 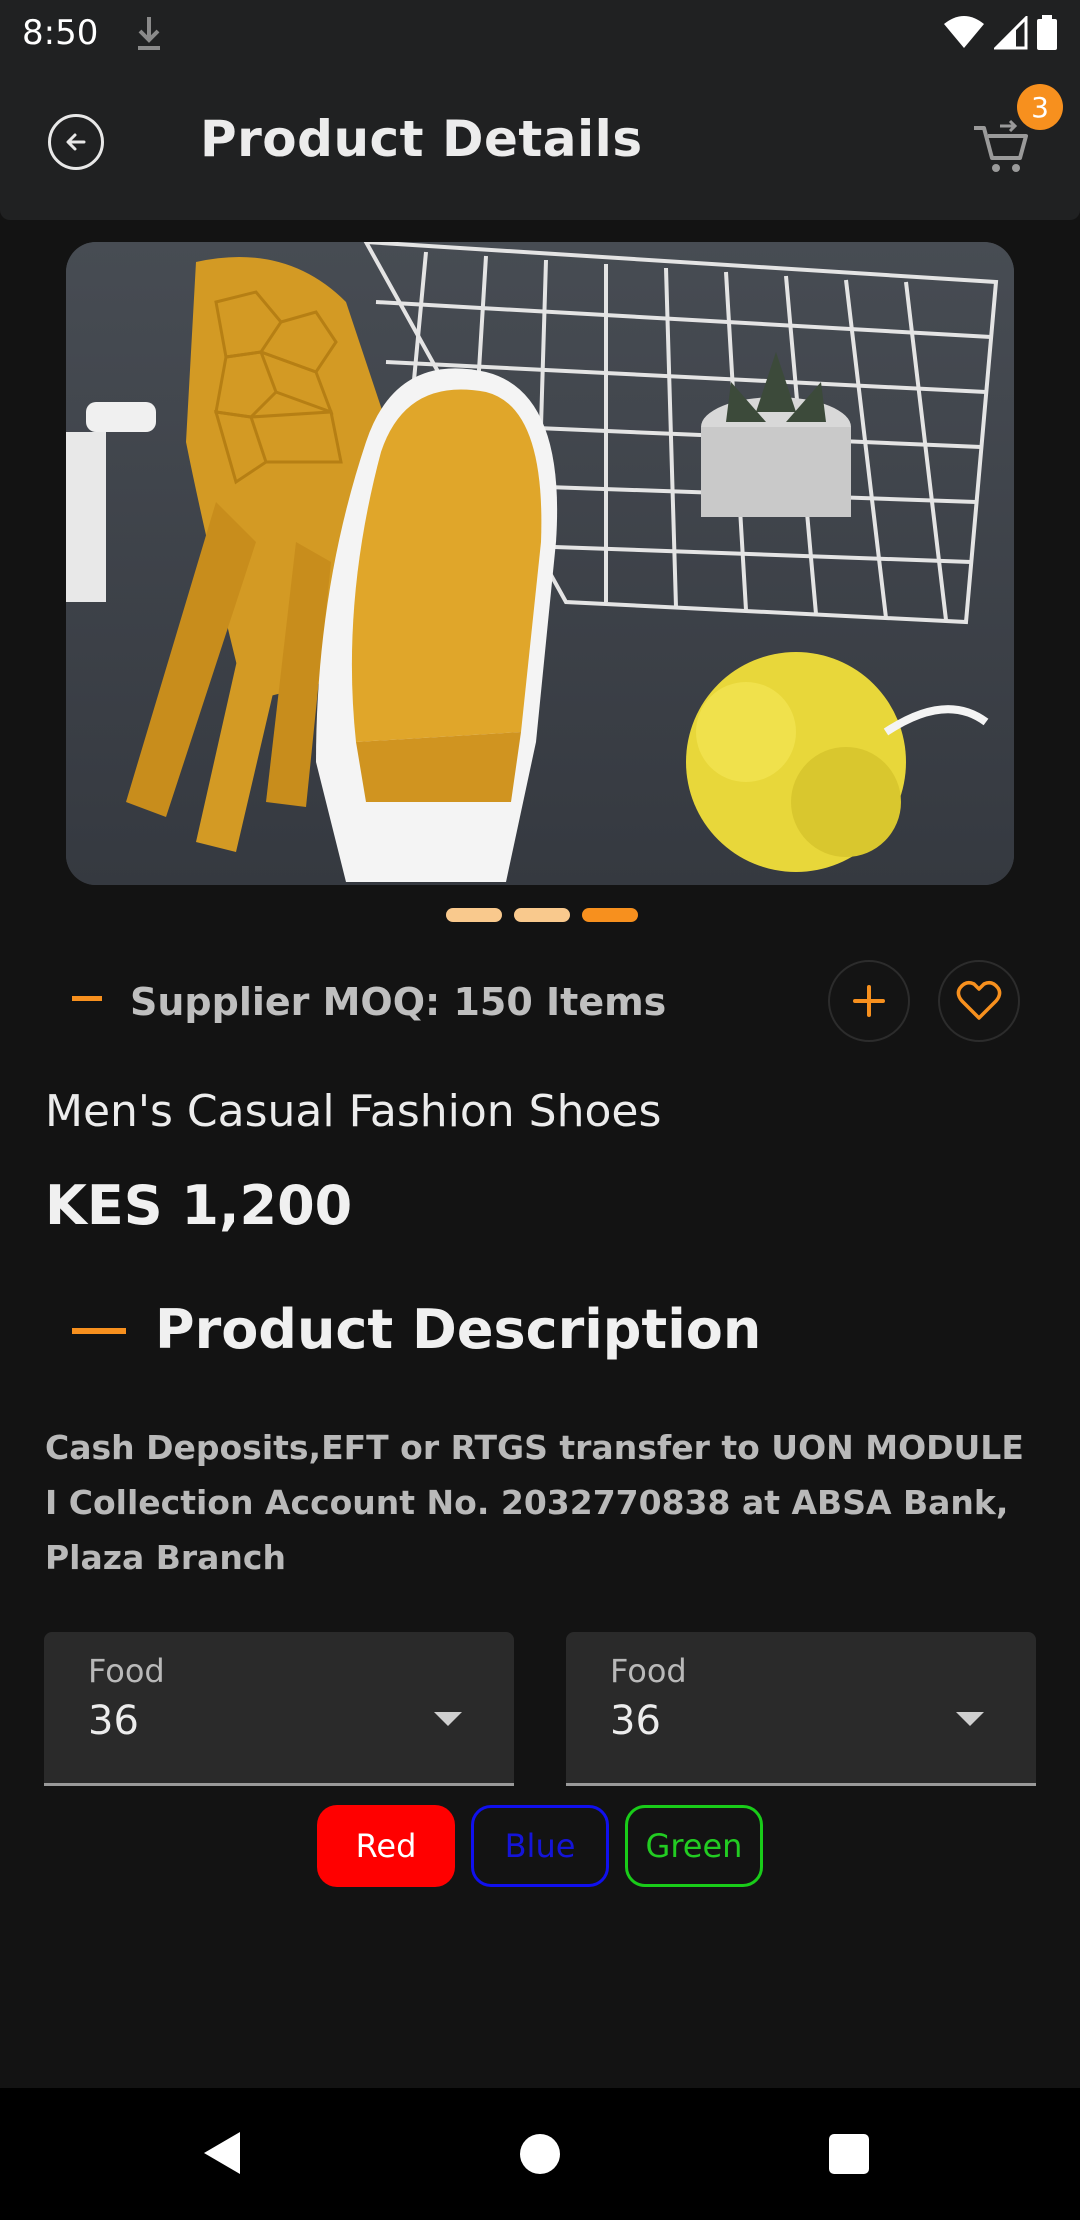 I want to click on product-price: KES 1,200, so click(x=199, y=1205).